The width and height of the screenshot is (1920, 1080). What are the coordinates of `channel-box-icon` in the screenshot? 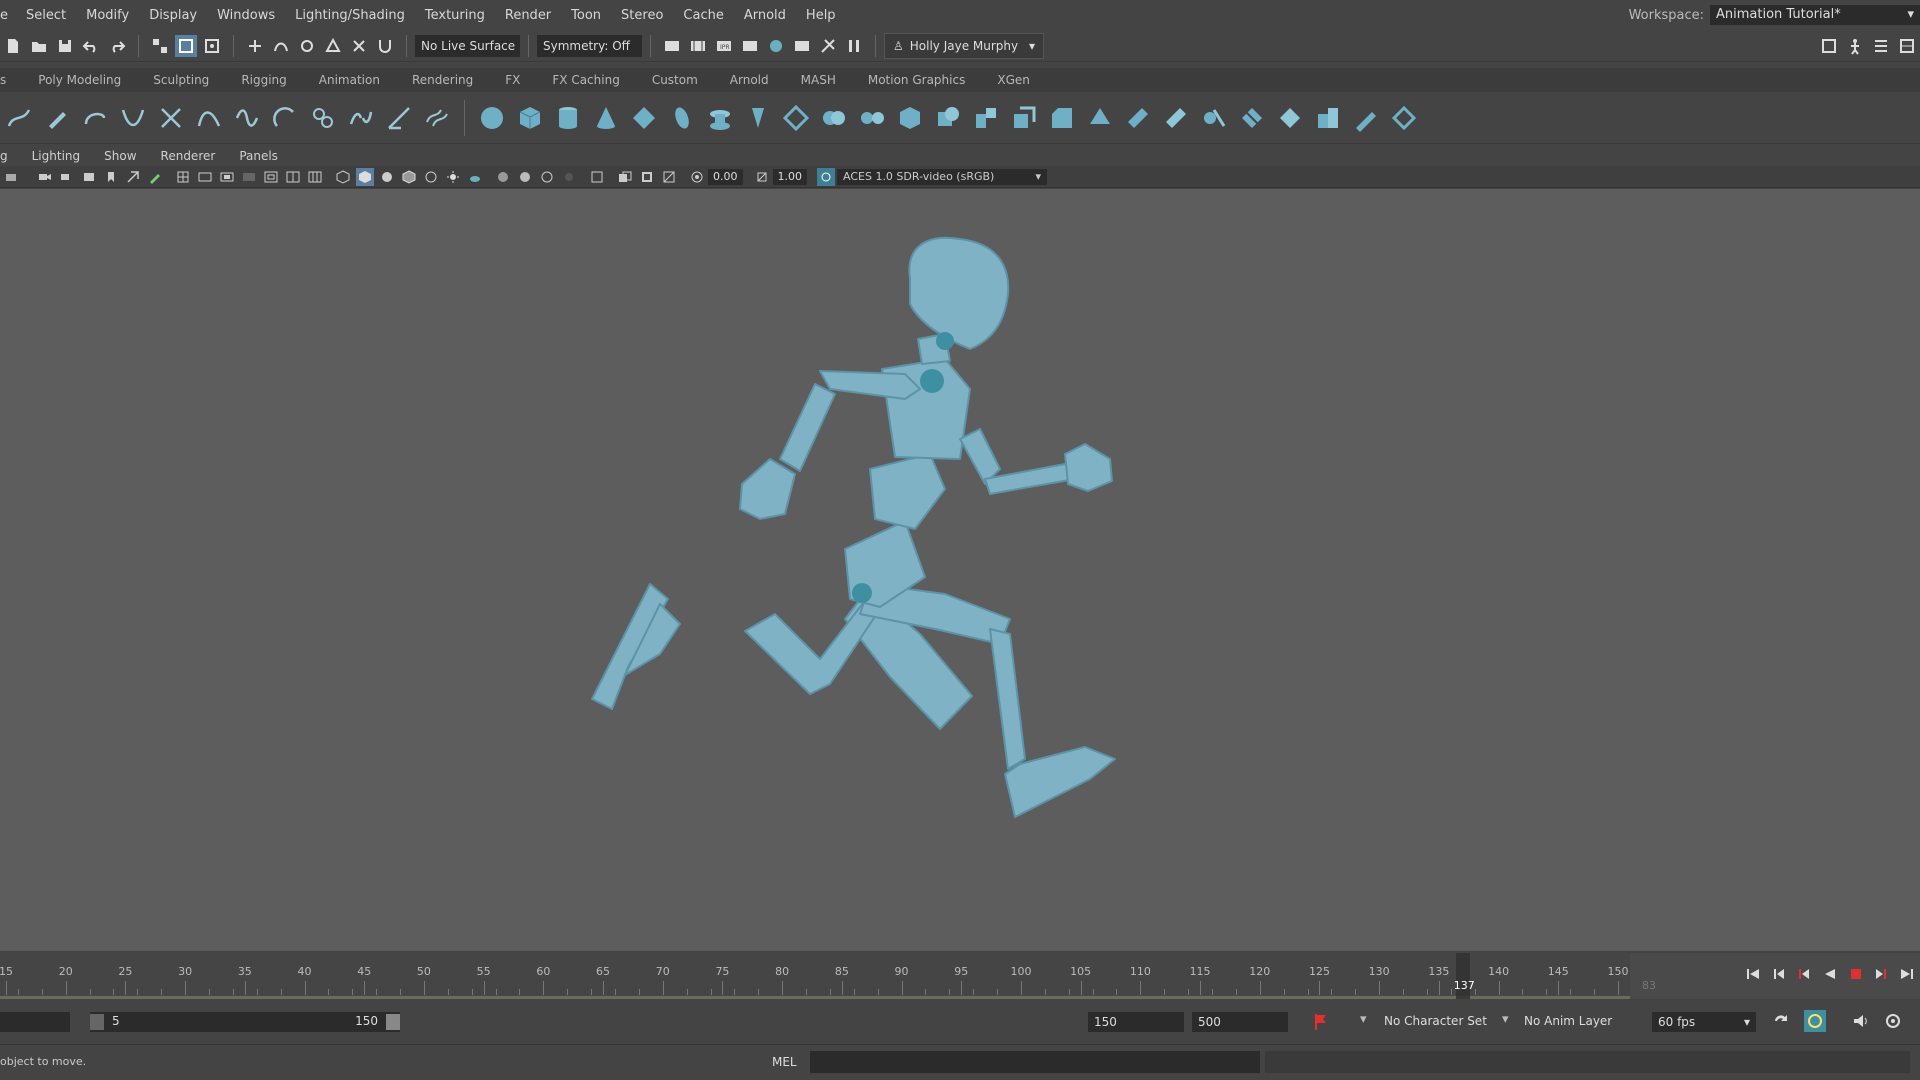 It's located at (1907, 46).